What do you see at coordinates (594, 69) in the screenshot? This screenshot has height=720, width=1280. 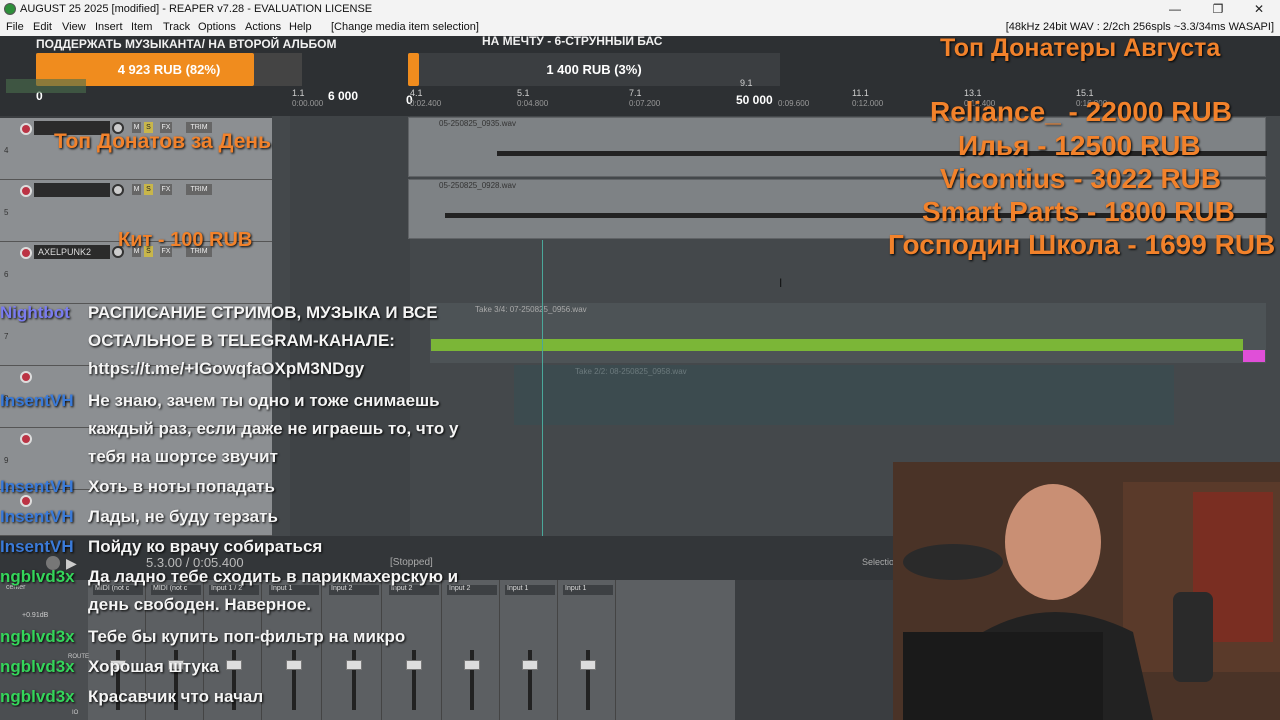 I see `goal2-bar-track: 1 400 RUB (3%)` at bounding box center [594, 69].